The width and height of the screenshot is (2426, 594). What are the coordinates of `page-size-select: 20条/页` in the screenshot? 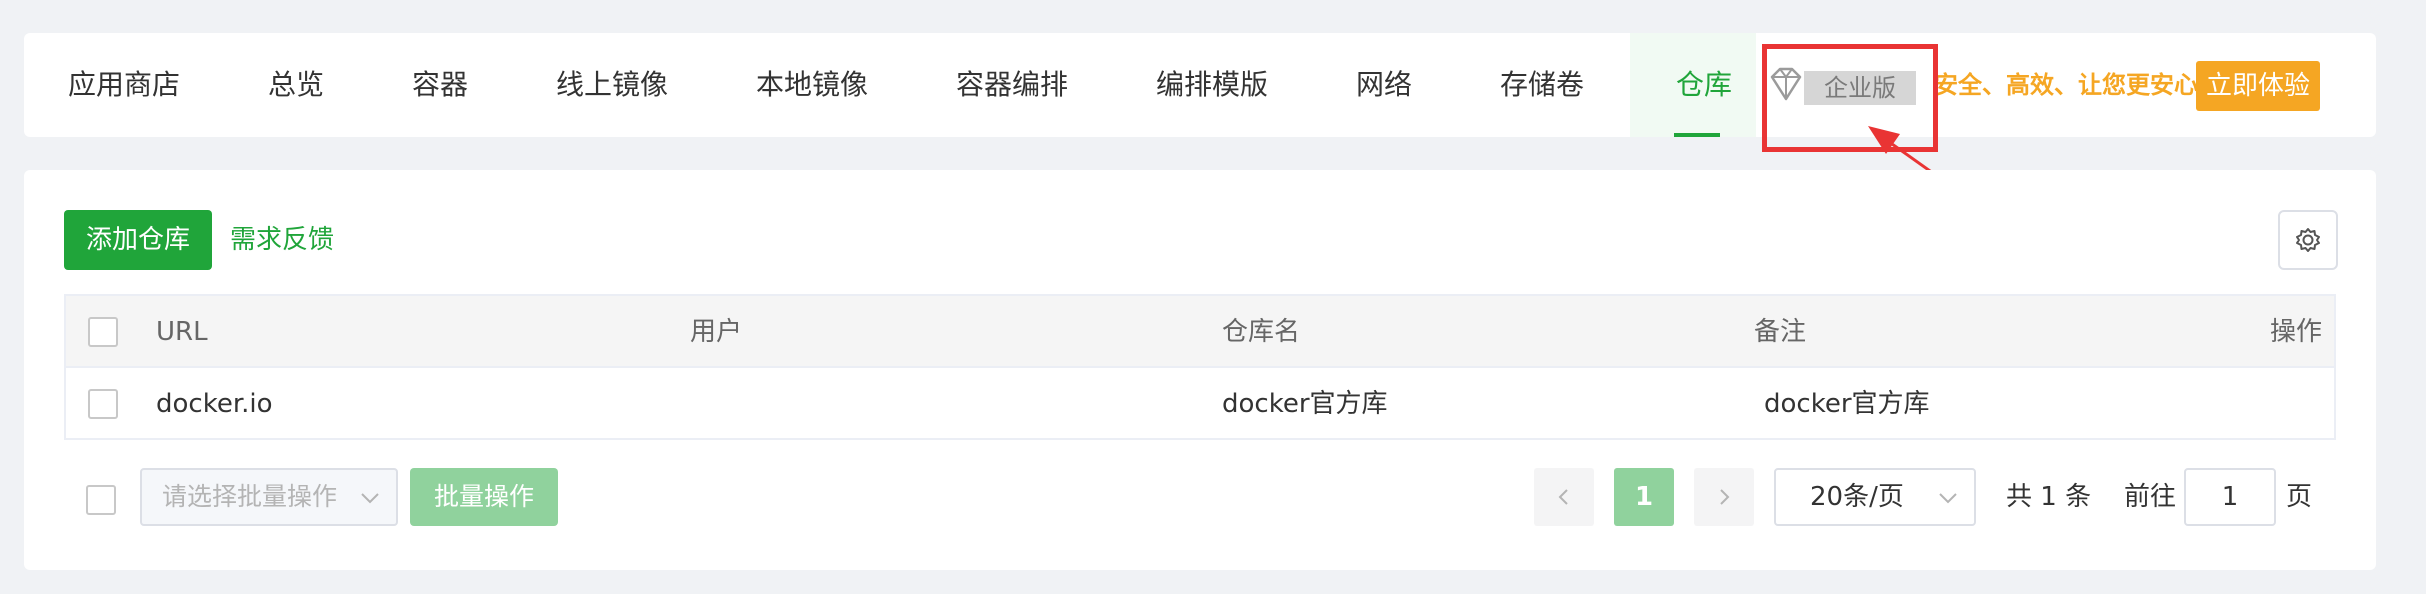 It's located at (1875, 497).